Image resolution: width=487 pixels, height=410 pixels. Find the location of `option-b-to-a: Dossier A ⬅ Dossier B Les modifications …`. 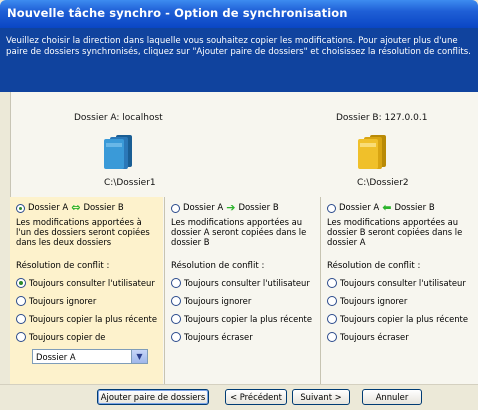

option-b-to-a: Dossier A ⬅ Dossier B Les modifications … is located at coordinates (399, 290).